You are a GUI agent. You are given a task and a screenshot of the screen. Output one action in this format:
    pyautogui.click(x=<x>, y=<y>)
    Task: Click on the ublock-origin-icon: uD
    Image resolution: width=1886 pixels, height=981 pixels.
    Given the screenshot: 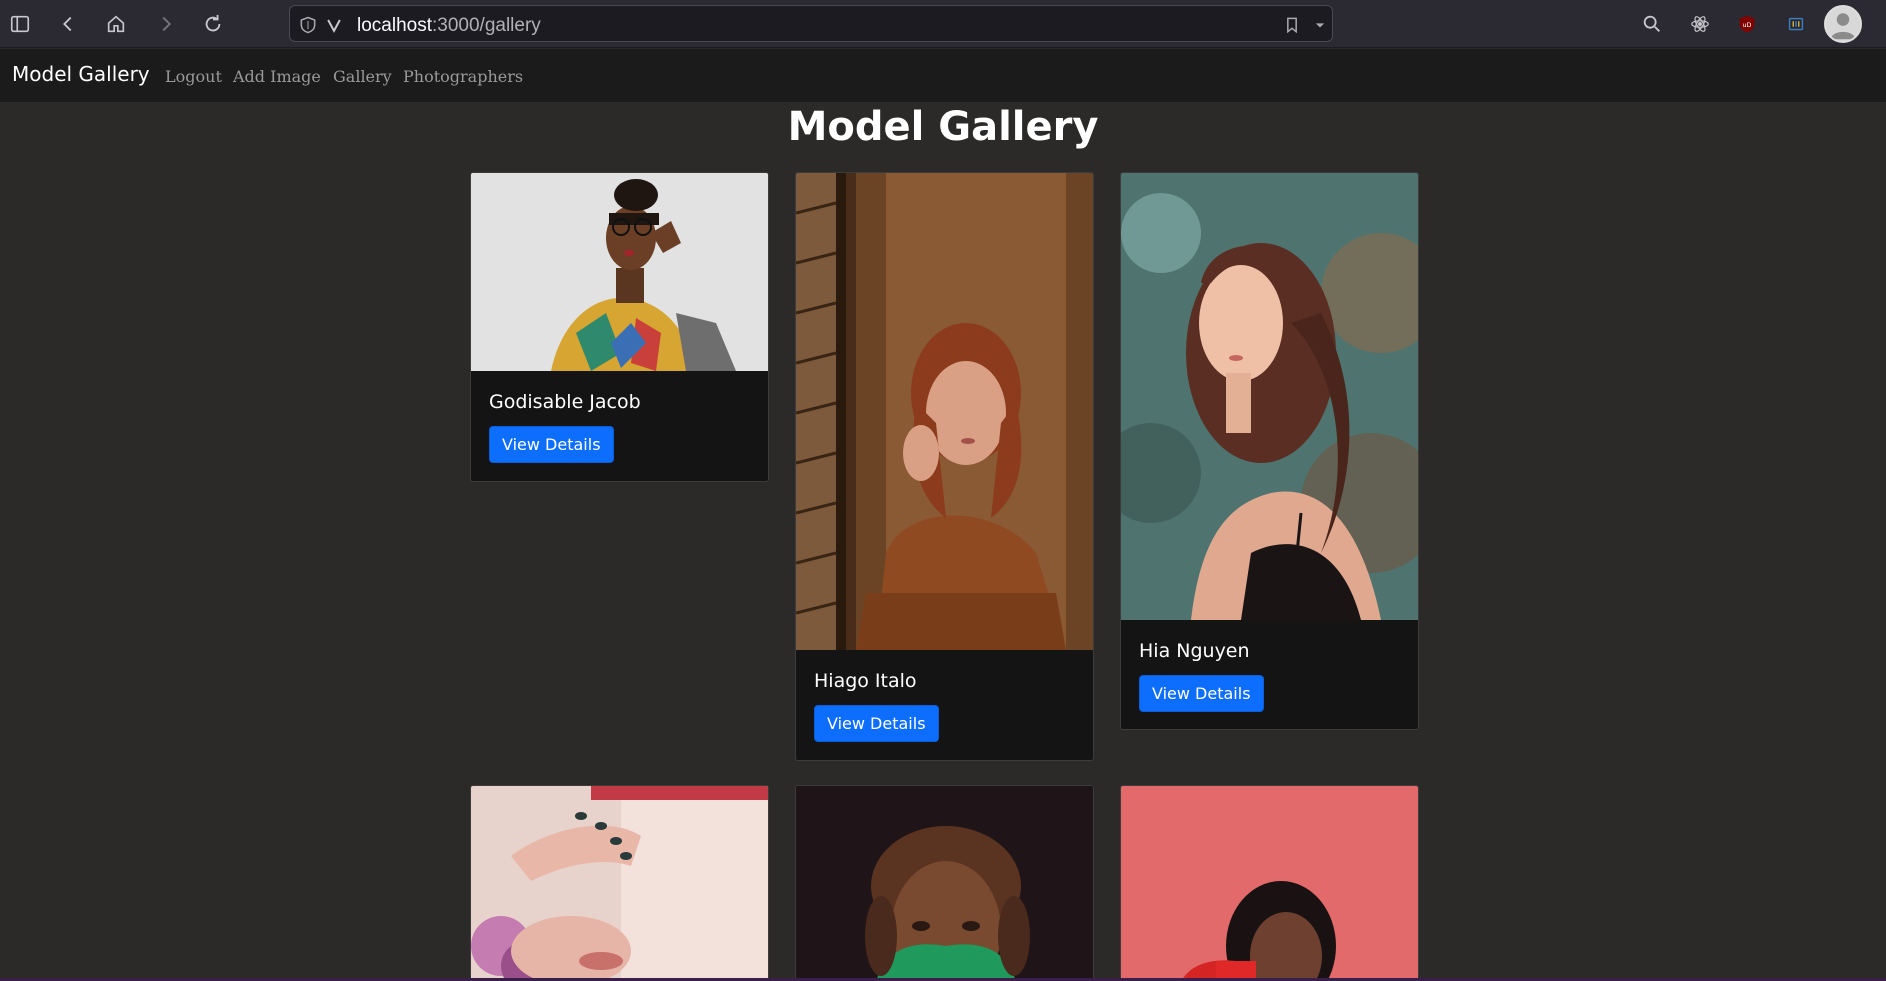 What is the action you would take?
    pyautogui.click(x=1747, y=24)
    